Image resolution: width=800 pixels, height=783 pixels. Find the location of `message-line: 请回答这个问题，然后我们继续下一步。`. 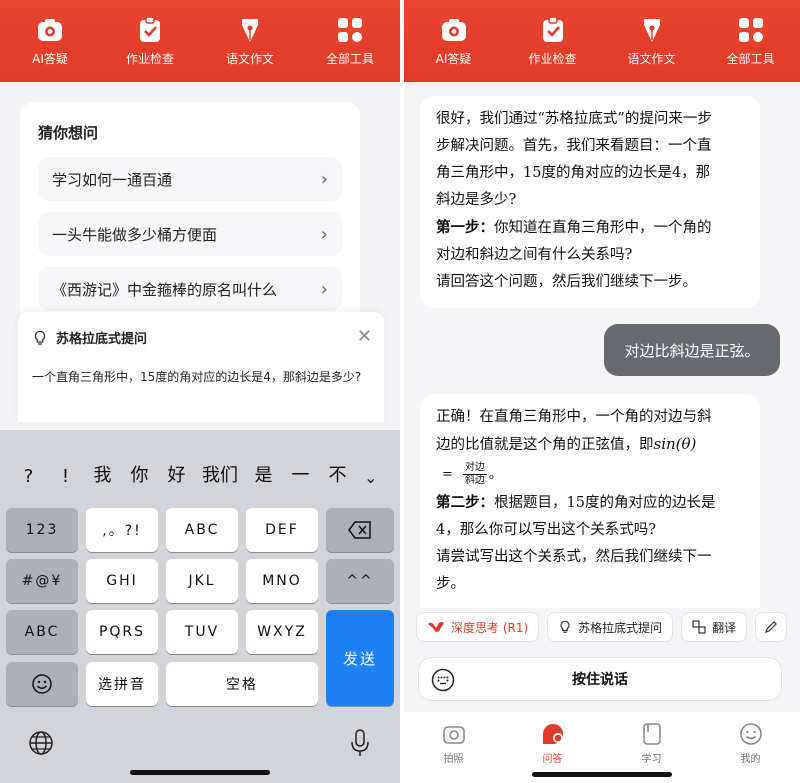

message-line: 请回答这个问题，然后我们继续下一步。 is located at coordinates (566, 282).